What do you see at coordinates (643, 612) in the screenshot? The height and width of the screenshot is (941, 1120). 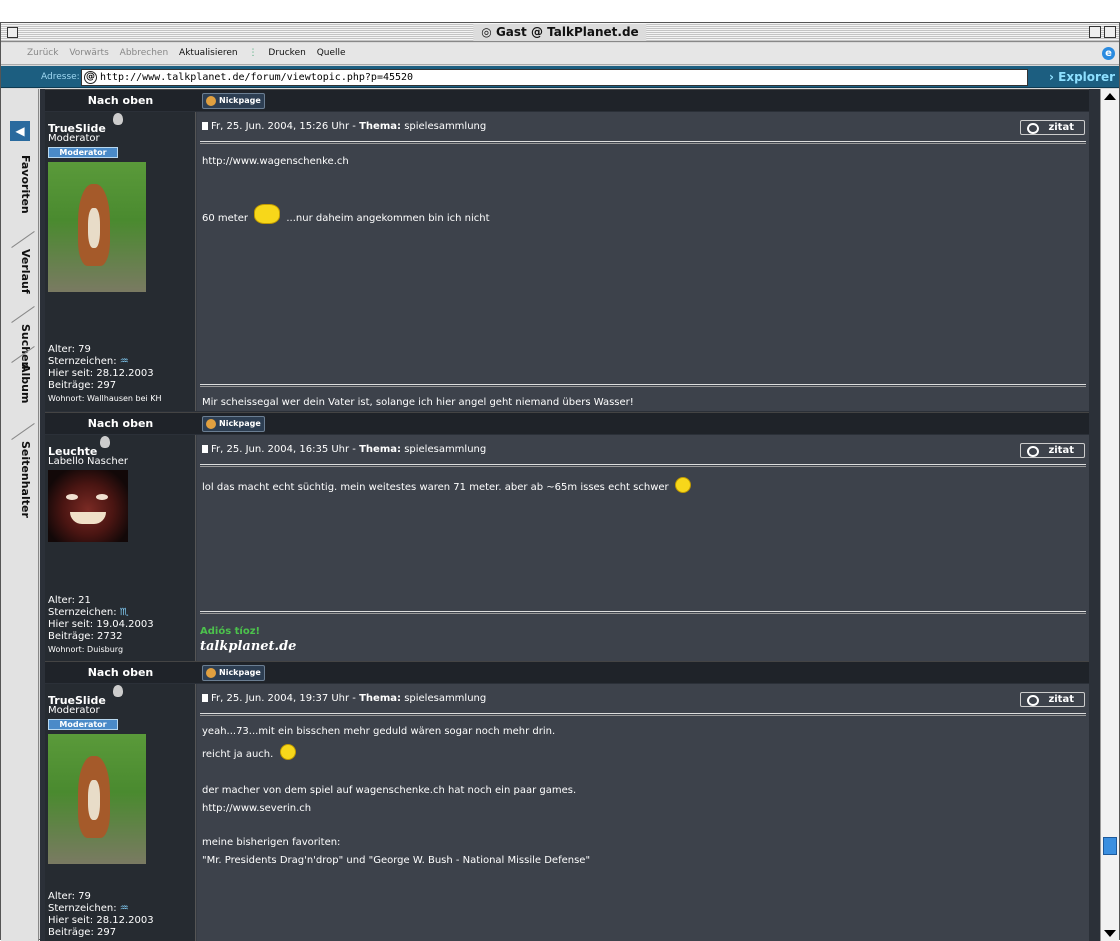 I see `signature-divider` at bounding box center [643, 612].